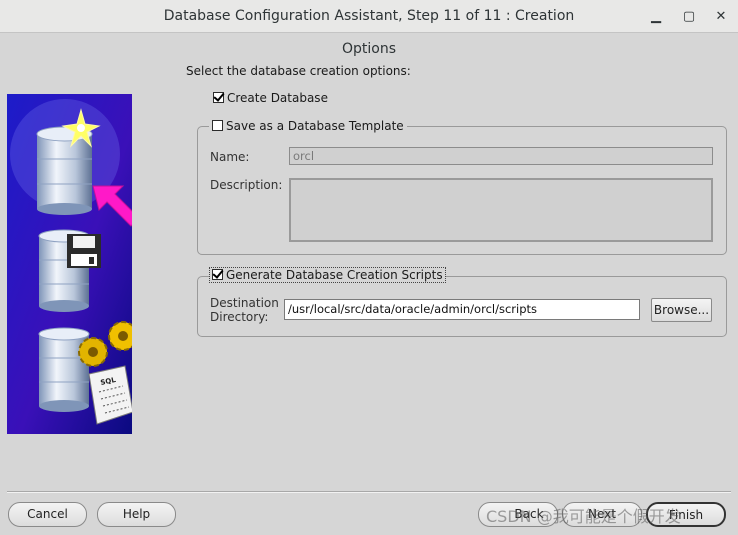  I want to click on name-label: Name:, so click(230, 157).